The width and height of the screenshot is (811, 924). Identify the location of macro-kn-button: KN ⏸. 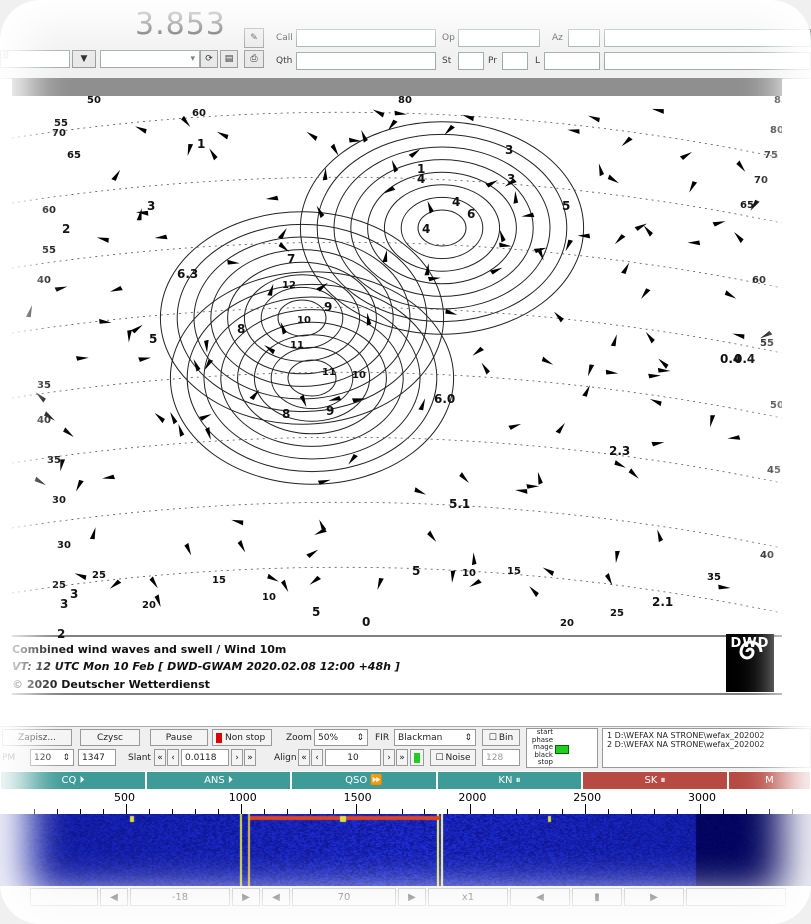
(509, 780).